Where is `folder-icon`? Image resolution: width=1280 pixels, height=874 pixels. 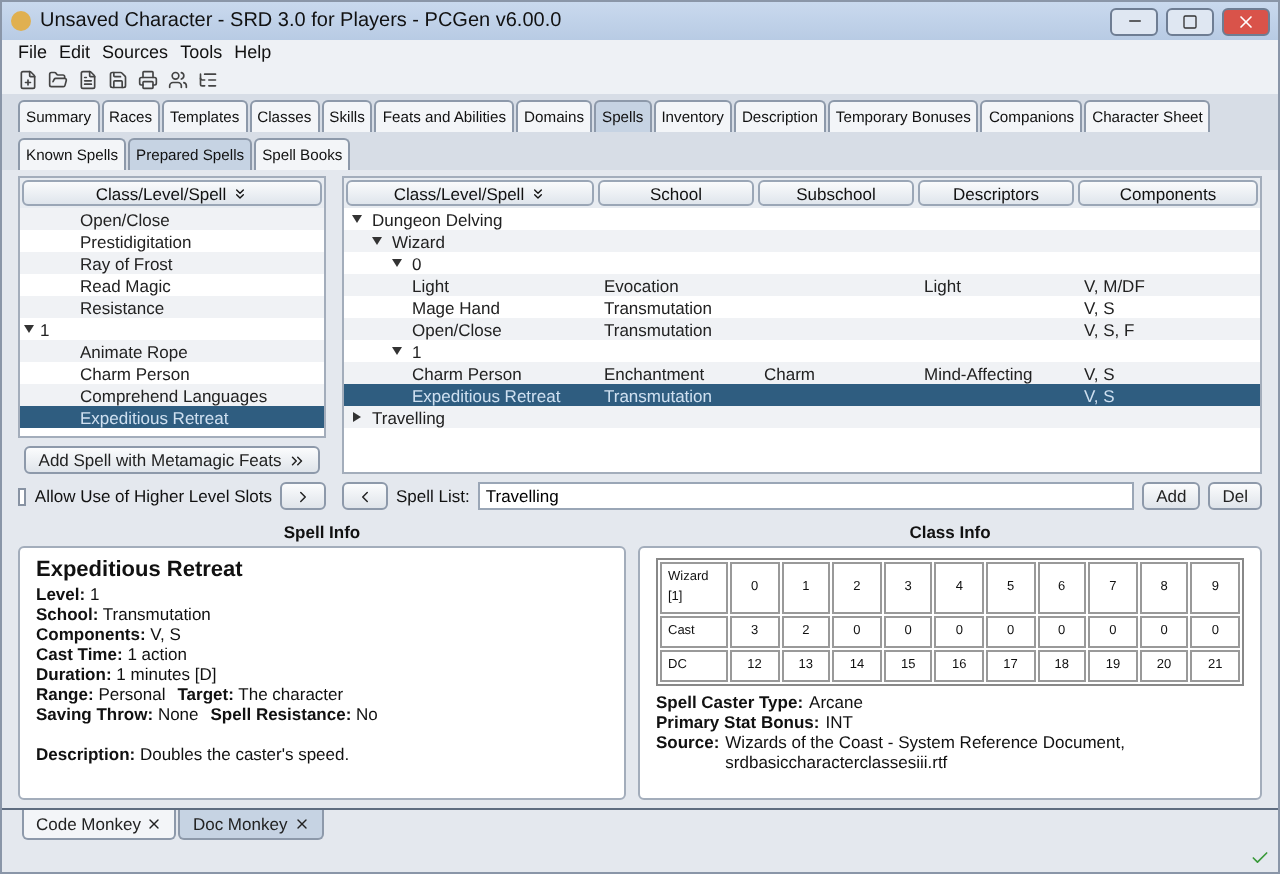 folder-icon is located at coordinates (58, 79).